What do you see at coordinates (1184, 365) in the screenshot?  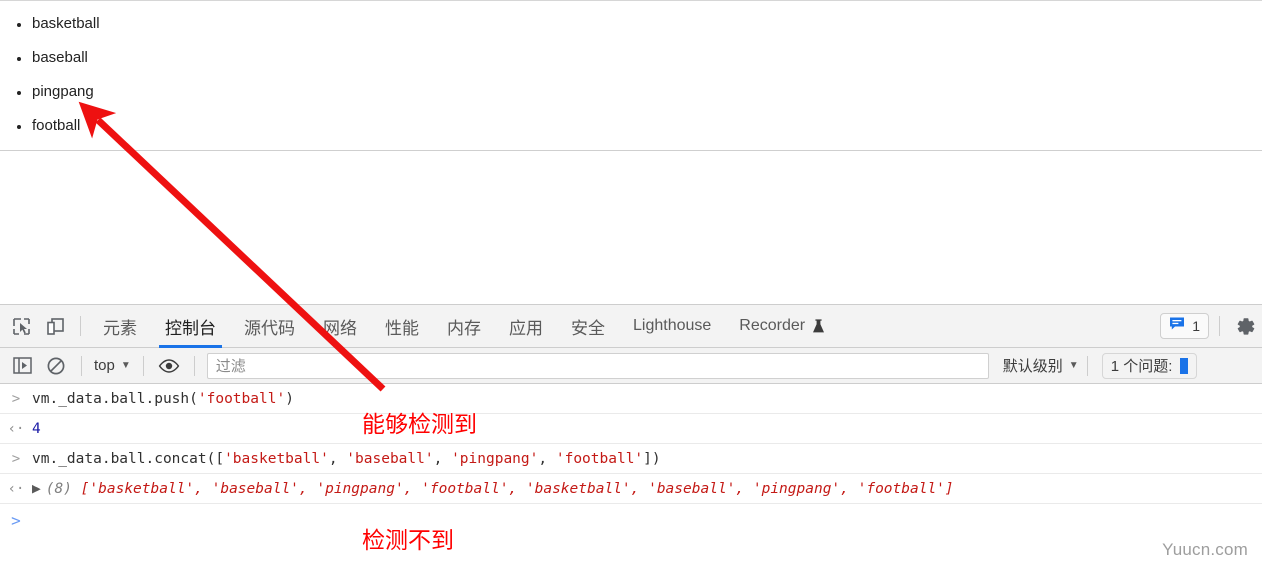 I see `issues-indicator` at bounding box center [1184, 365].